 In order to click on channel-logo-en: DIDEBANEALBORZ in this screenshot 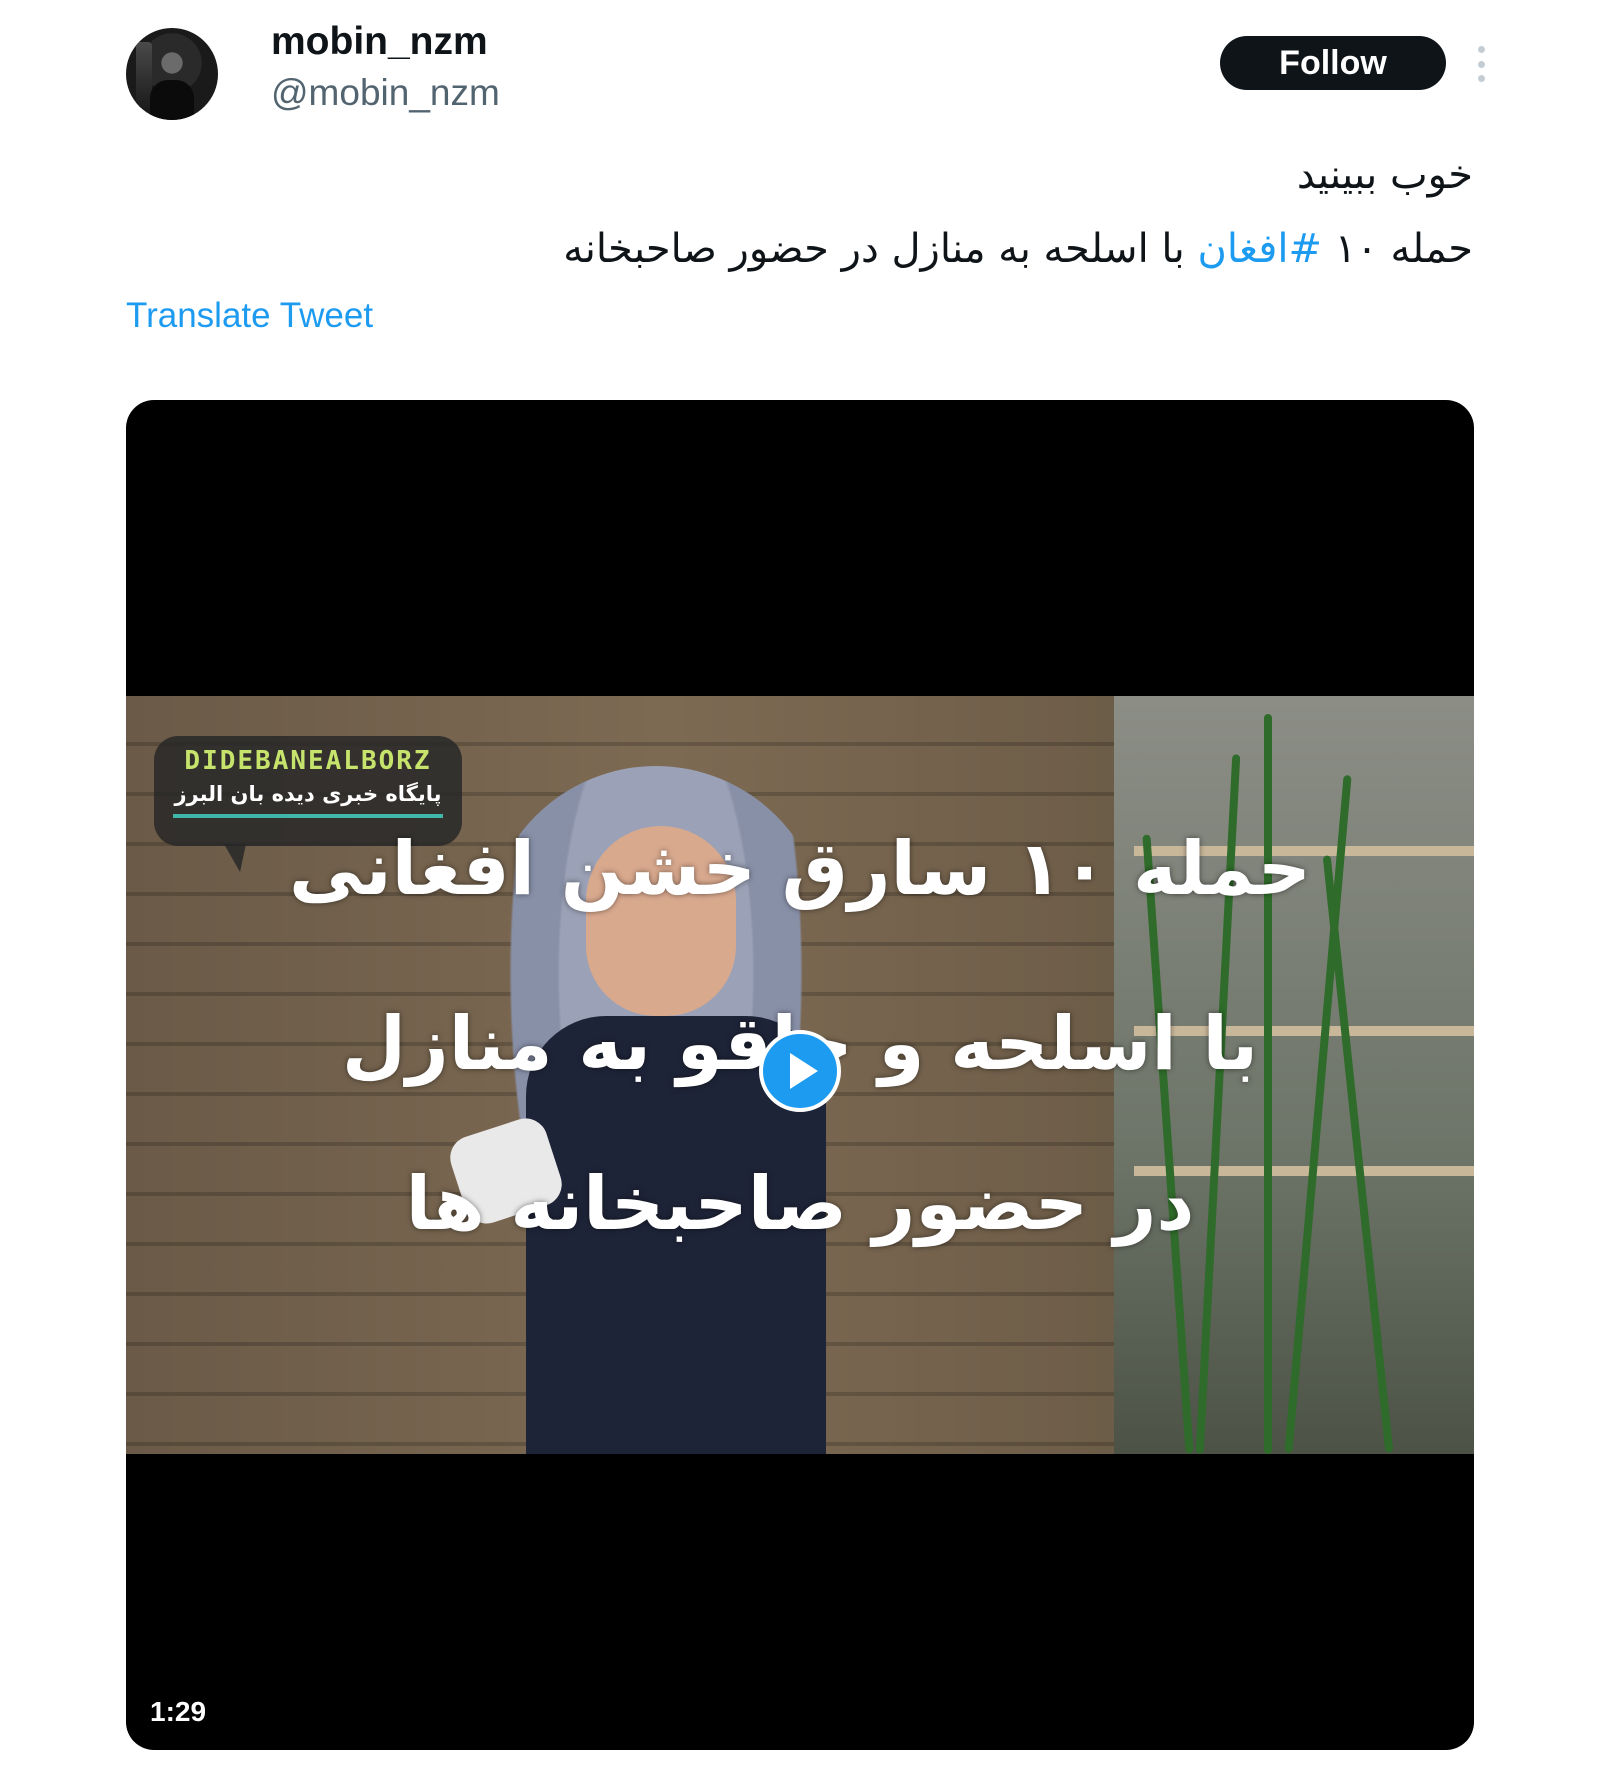, I will do `click(308, 761)`.